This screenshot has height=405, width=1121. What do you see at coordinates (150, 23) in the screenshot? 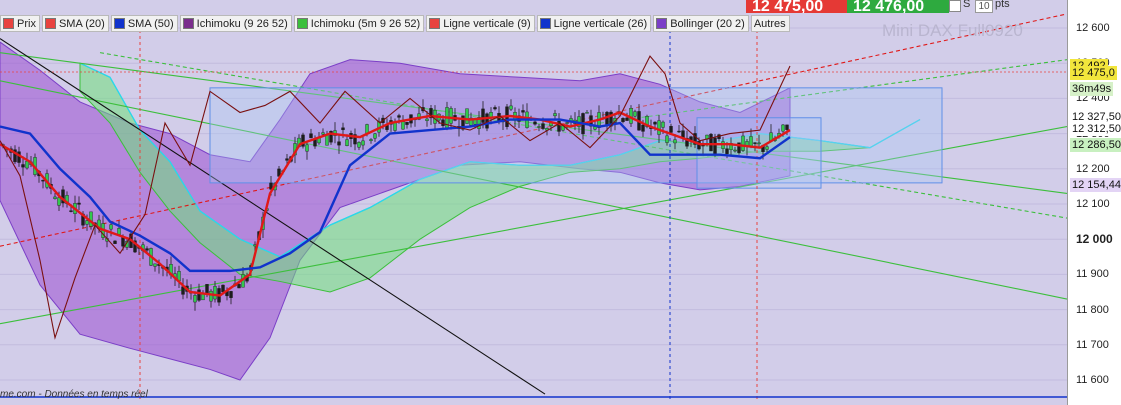
I see `toolbar-item-label: SMA (50)` at bounding box center [150, 23].